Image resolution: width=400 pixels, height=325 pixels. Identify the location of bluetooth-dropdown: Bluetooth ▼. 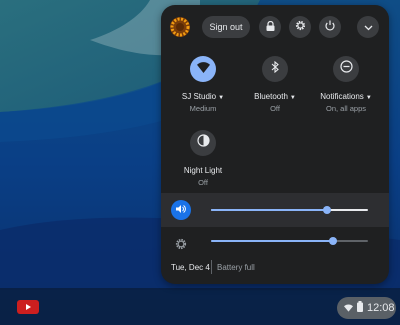
(275, 96).